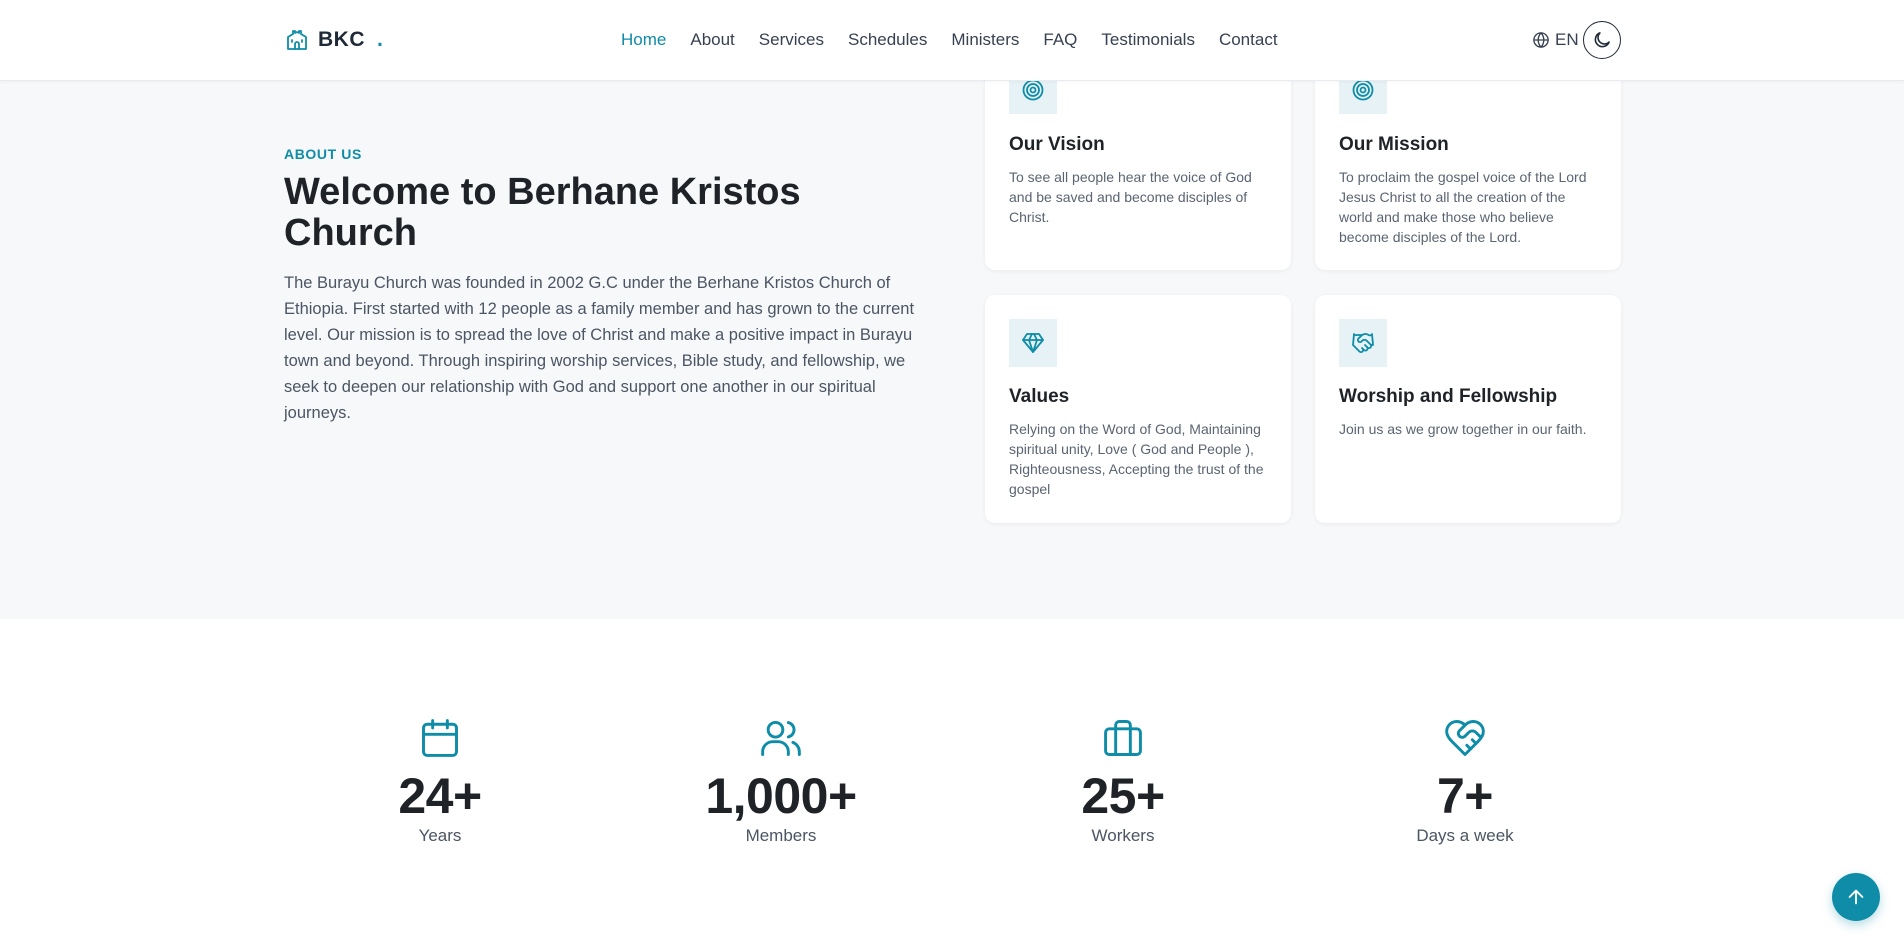  What do you see at coordinates (1363, 343) in the screenshot?
I see `handshake-icon` at bounding box center [1363, 343].